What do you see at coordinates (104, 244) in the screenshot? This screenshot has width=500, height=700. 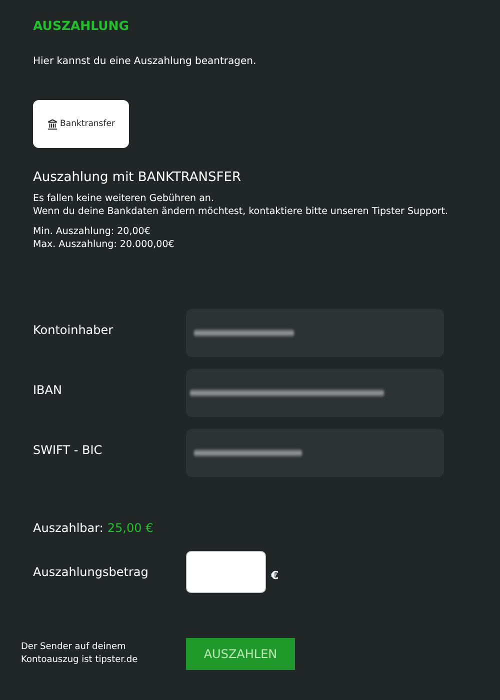 I see `limit-text: Max. Auszahlung: 20.000,00€` at bounding box center [104, 244].